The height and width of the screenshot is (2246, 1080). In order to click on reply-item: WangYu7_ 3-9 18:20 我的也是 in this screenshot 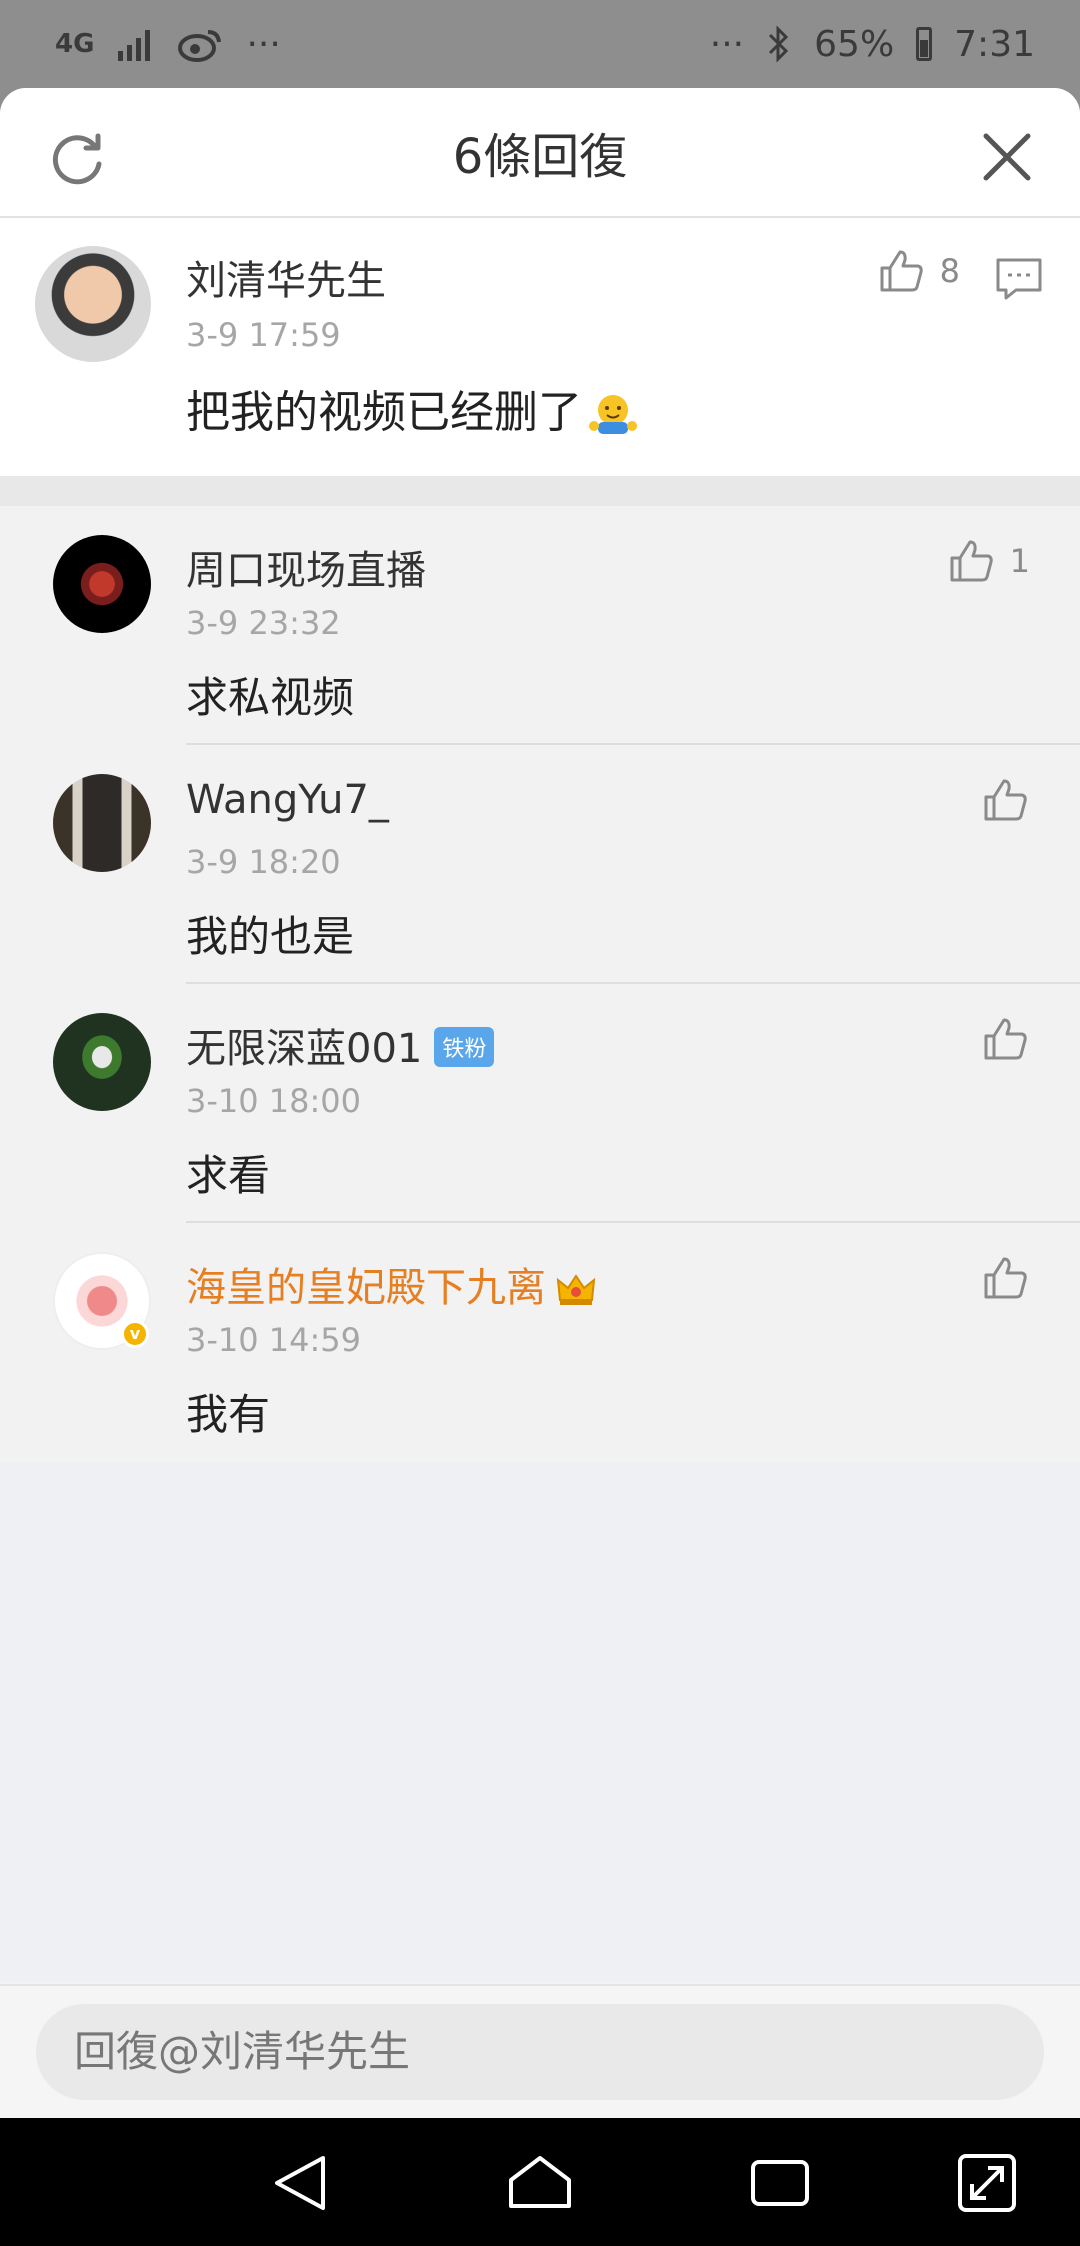, I will do `click(540, 864)`.